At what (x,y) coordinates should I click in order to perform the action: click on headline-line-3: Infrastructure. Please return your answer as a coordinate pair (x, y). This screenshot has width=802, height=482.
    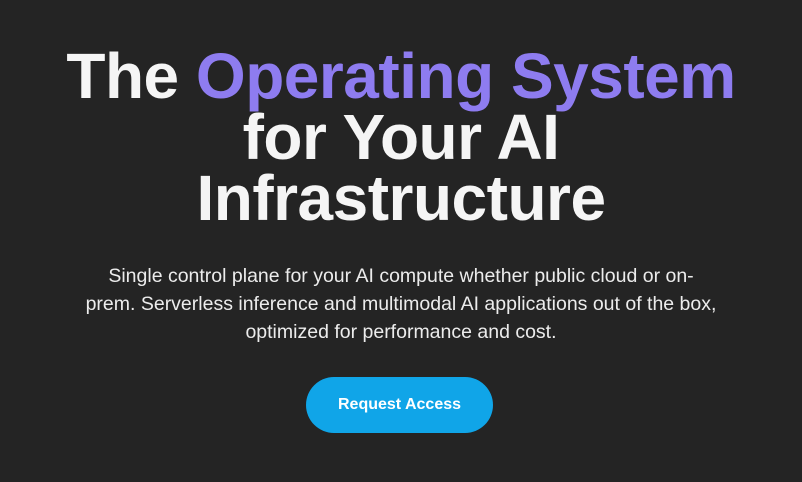
    Looking at the image, I should click on (401, 198).